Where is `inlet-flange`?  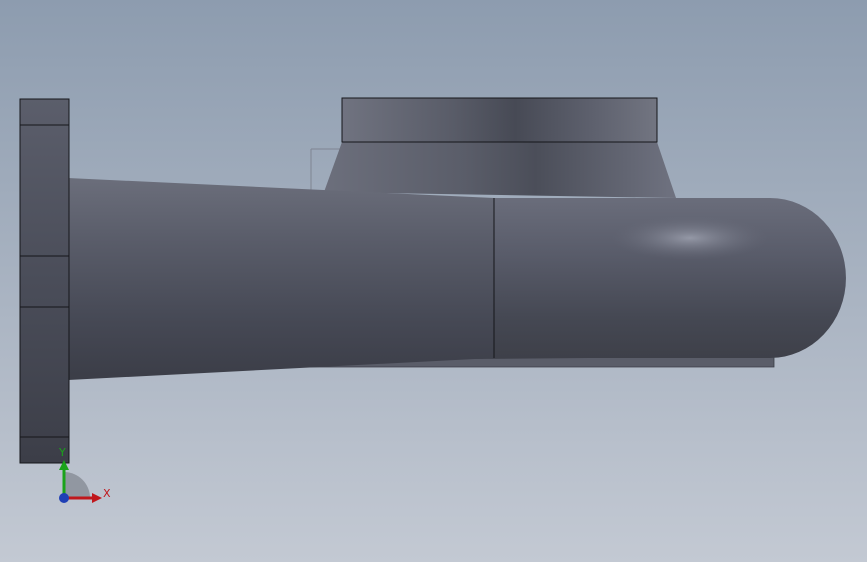 inlet-flange is located at coordinates (44, 281).